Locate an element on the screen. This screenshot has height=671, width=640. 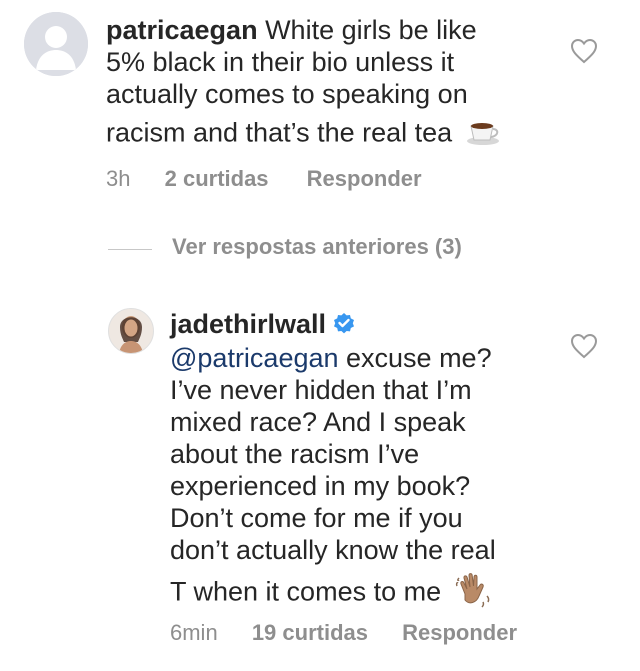
comment-meta: 3h 2 curtidas Responder is located at coordinates (264, 179).